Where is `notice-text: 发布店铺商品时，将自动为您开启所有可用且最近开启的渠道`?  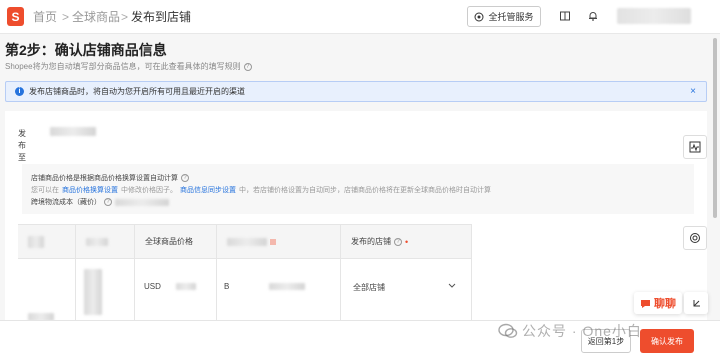
notice-text: 发布店铺商品时，将自动为您开启所有可用且最近开启的渠道 is located at coordinates (137, 91).